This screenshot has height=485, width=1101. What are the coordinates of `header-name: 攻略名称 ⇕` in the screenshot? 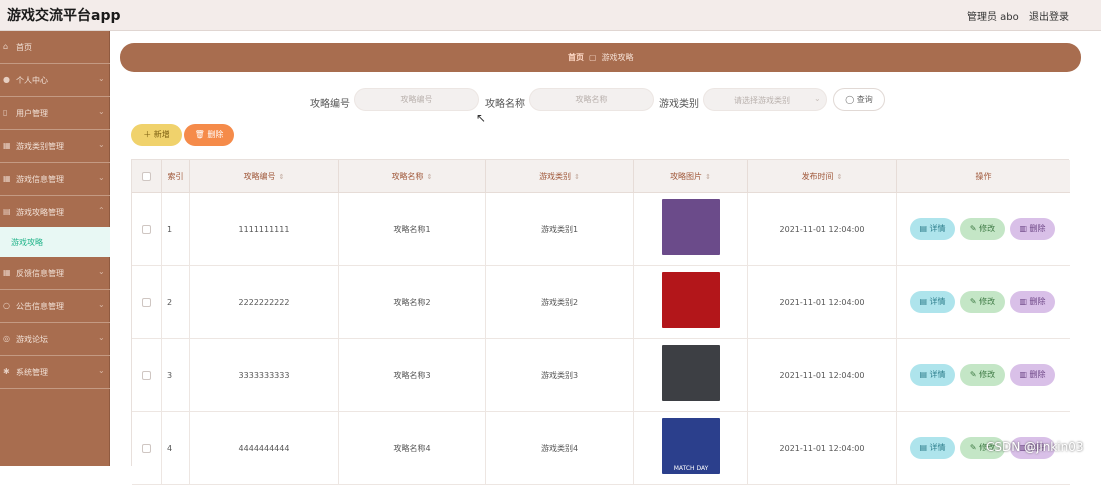 It's located at (412, 176).